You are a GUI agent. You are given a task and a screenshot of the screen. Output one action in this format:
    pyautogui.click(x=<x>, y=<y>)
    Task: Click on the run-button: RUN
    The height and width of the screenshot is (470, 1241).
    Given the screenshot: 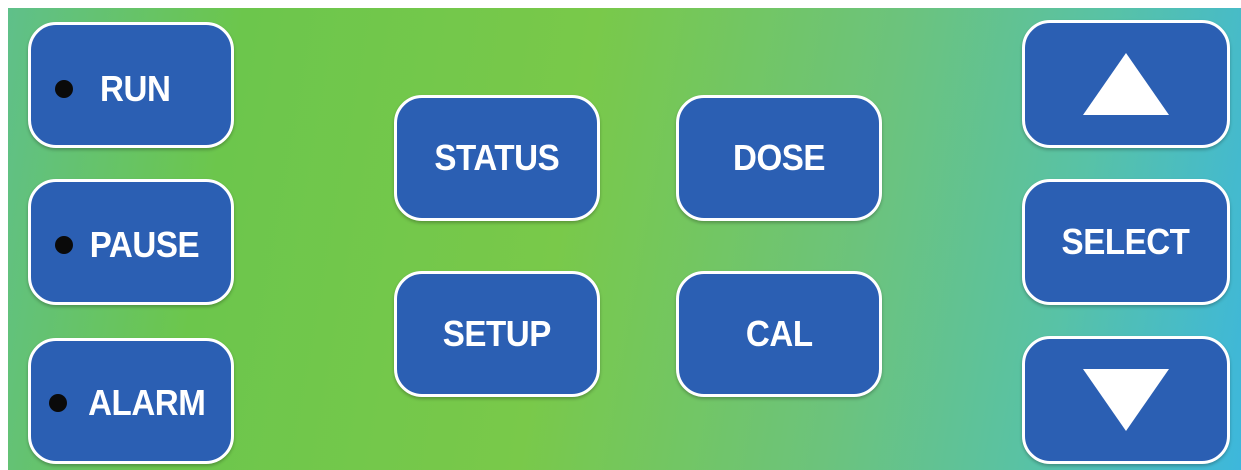 What is the action you would take?
    pyautogui.click(x=131, y=85)
    